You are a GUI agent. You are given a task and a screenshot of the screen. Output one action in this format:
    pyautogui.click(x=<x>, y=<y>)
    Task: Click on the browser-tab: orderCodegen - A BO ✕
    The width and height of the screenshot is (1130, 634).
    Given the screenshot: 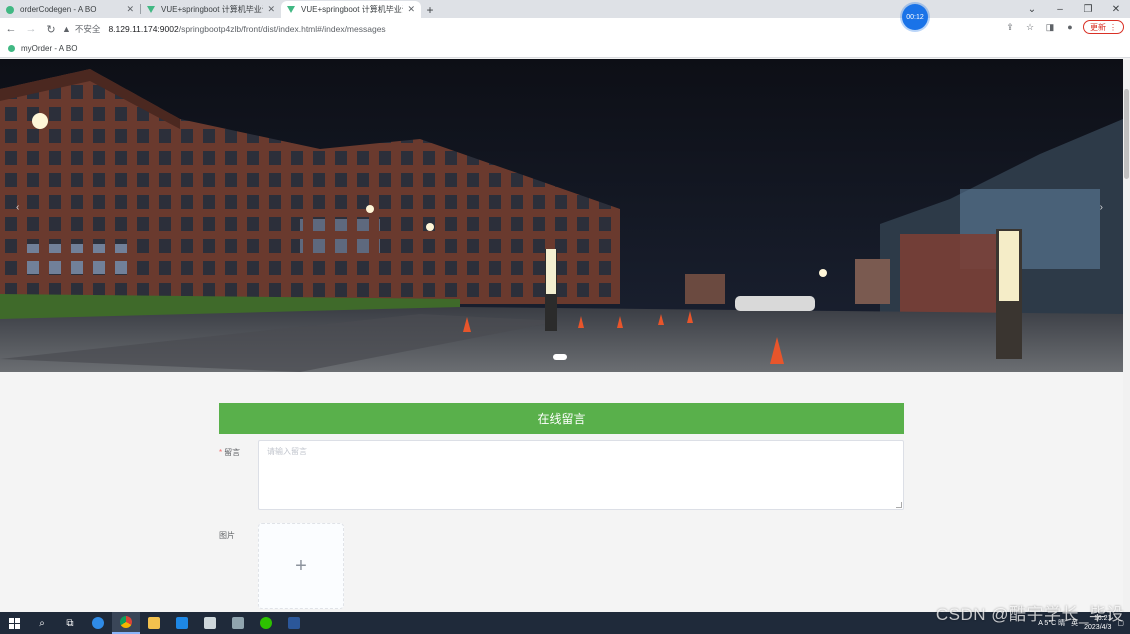 What is the action you would take?
    pyautogui.click(x=70, y=9)
    